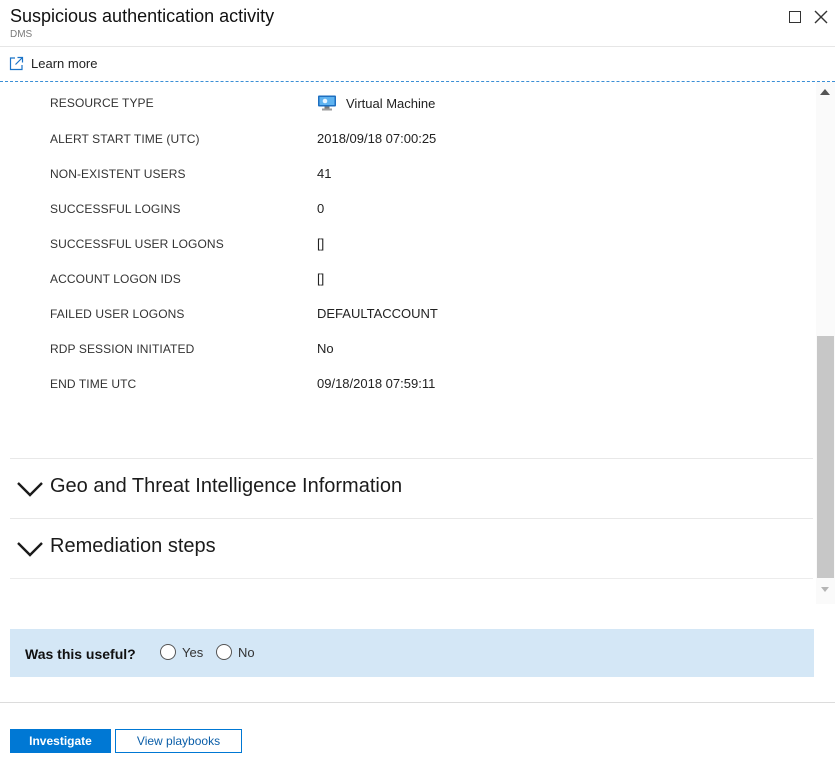 This screenshot has height=769, width=835. I want to click on property-row-rdp-session-initiated: RDP SESSION INITIATED No, so click(406, 347).